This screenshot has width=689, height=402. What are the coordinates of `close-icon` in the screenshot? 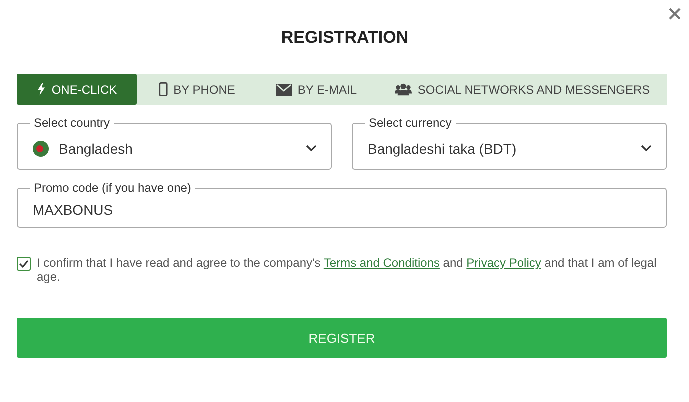 It's located at (675, 14).